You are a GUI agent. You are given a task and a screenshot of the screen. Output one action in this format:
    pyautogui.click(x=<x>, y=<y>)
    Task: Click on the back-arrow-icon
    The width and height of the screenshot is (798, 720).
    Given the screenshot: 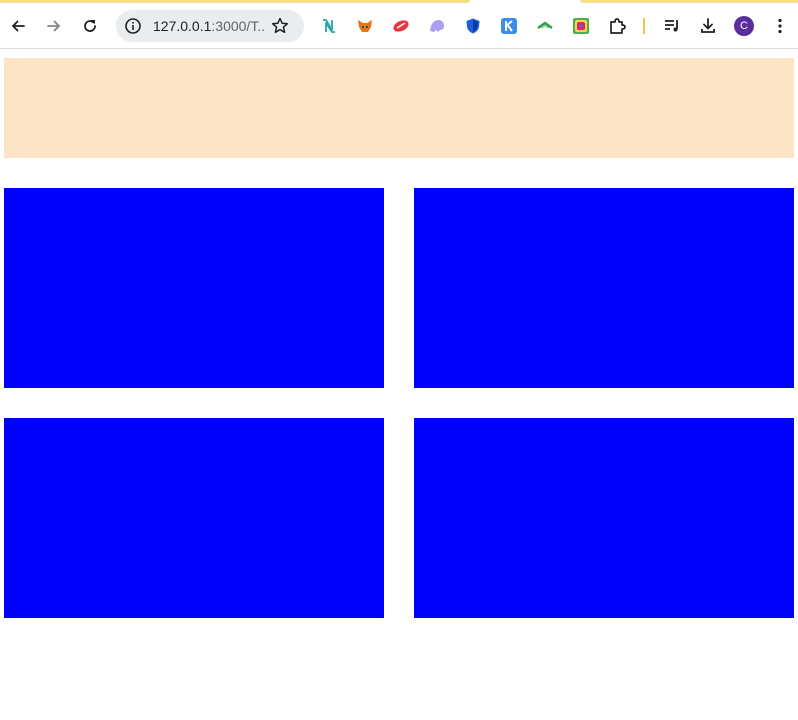 What is the action you would take?
    pyautogui.click(x=18, y=26)
    